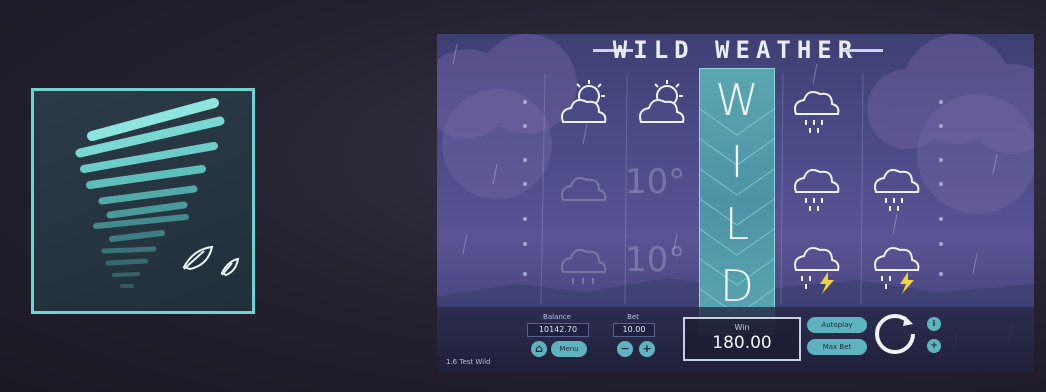 This screenshot has width=1046, height=392. I want to click on wild-letter-d: D, so click(737, 286).